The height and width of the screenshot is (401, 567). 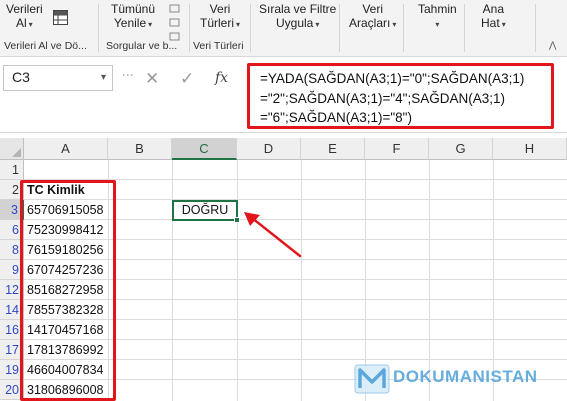 I want to click on column-header-h: H, so click(x=530, y=149).